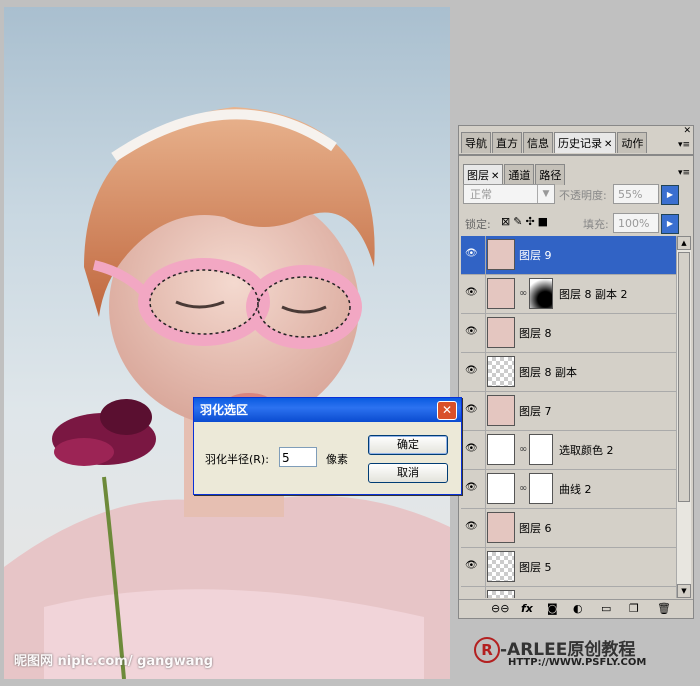 The image size is (700, 686). What do you see at coordinates (519, 174) in the screenshot?
I see `tab-channels: 通道` at bounding box center [519, 174].